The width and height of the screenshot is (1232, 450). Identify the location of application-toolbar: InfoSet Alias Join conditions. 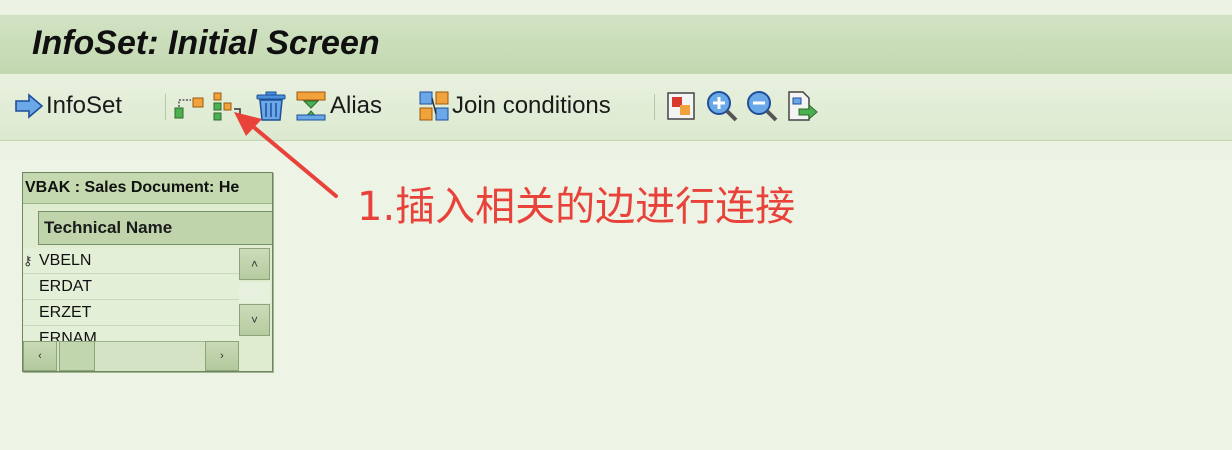
(616, 107).